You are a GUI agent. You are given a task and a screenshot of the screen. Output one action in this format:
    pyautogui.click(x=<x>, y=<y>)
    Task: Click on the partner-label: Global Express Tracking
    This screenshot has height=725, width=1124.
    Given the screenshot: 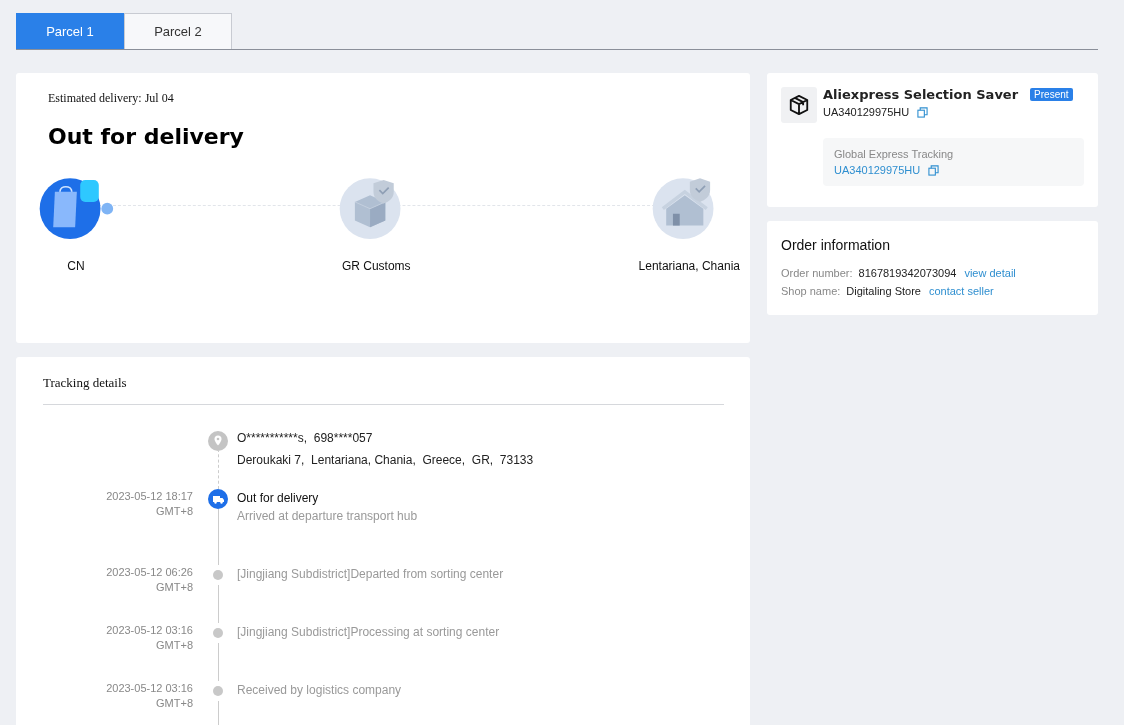 What is the action you would take?
    pyautogui.click(x=894, y=154)
    